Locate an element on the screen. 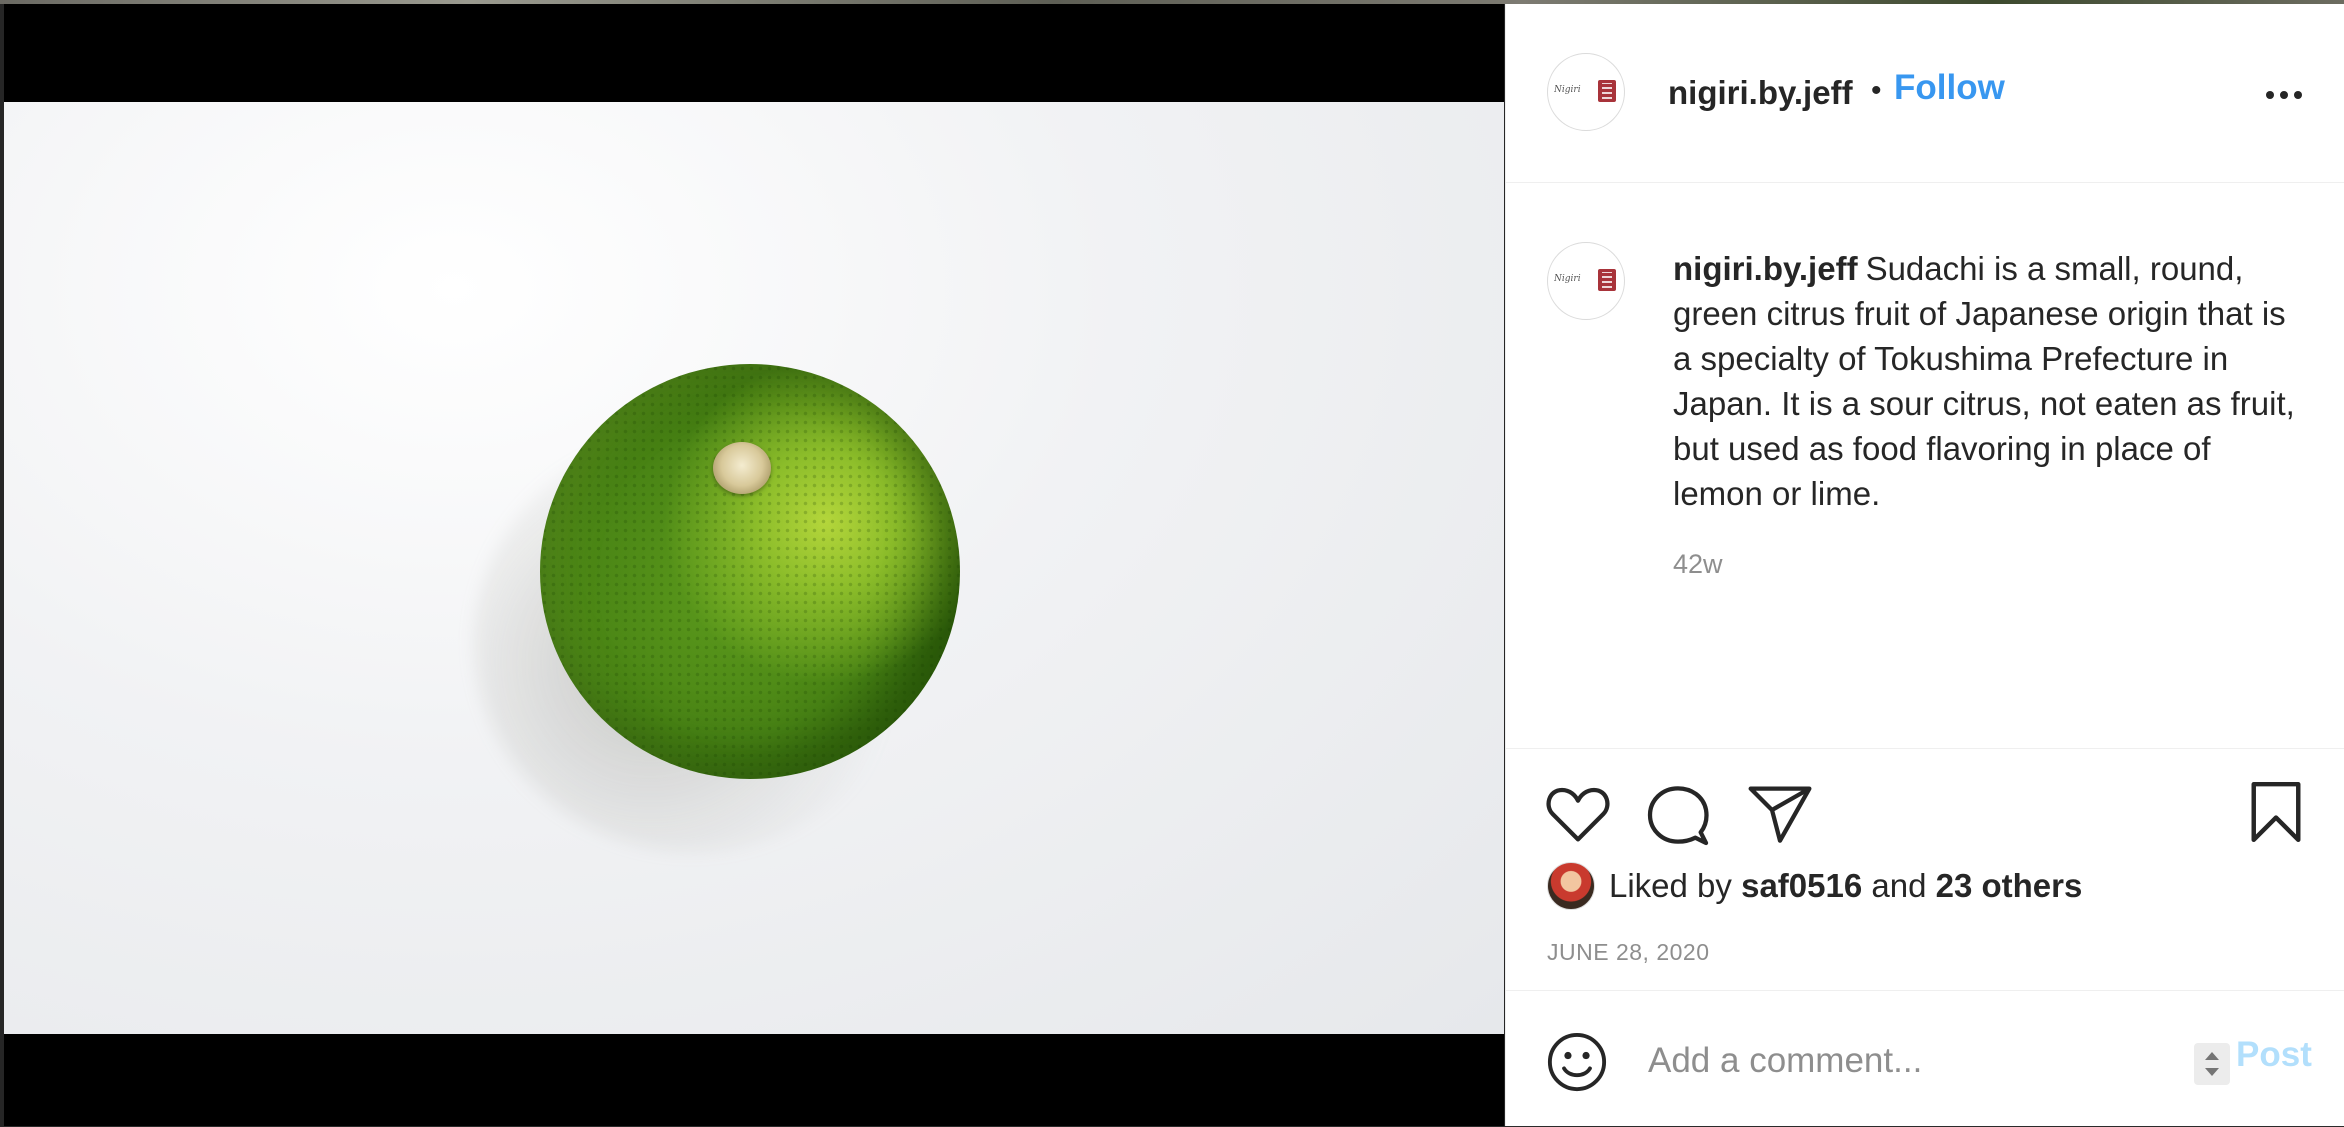  liker-username: saf0516 is located at coordinates (1801, 885).